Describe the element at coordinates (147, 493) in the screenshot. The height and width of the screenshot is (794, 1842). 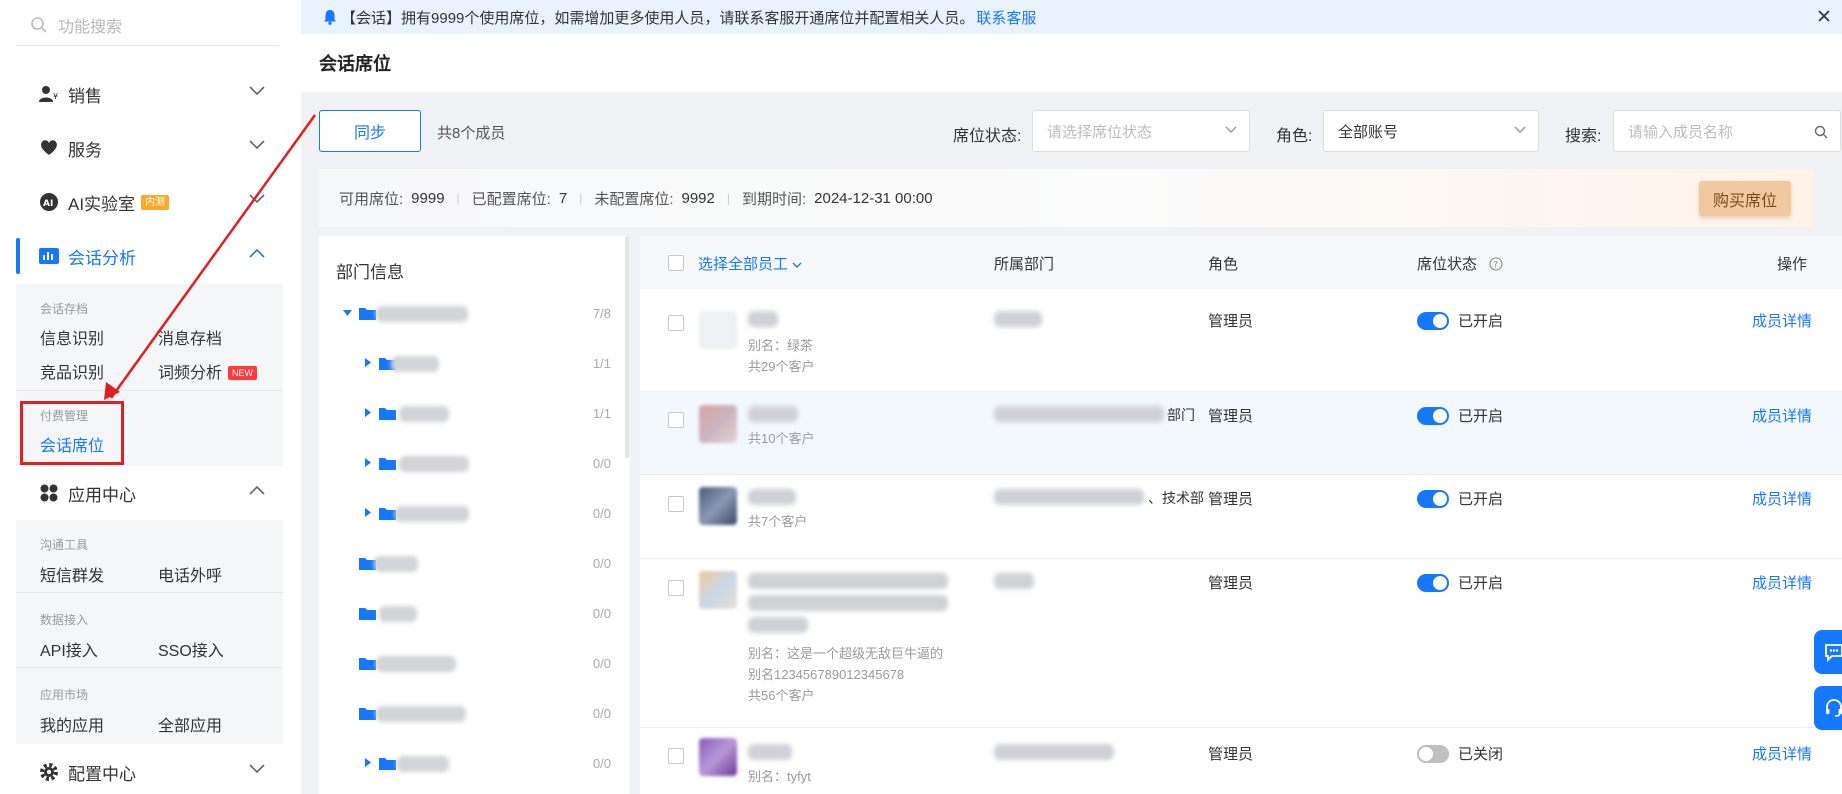
I see `nav-app-center: 应用中心` at that location.